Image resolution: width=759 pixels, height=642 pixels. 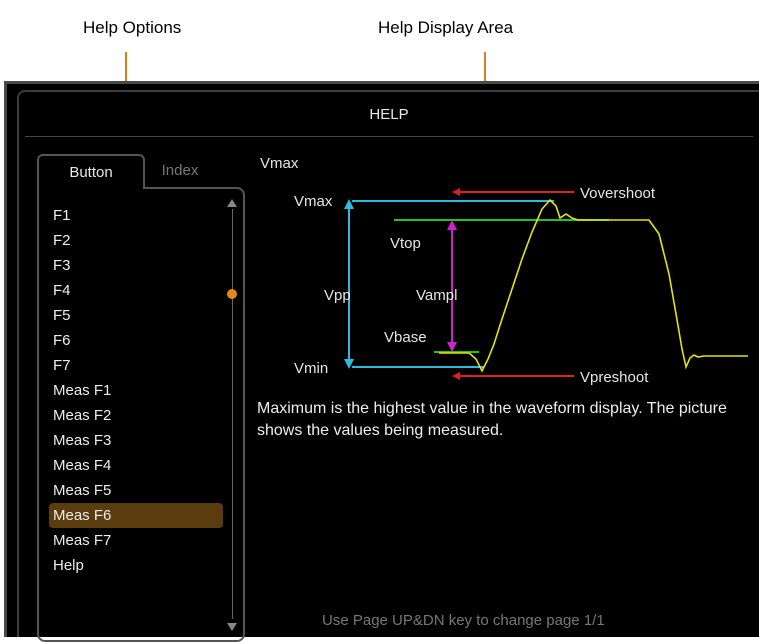 I want to click on page-hint: Use Page UP&DN key to change page 1/1, so click(x=463, y=620).